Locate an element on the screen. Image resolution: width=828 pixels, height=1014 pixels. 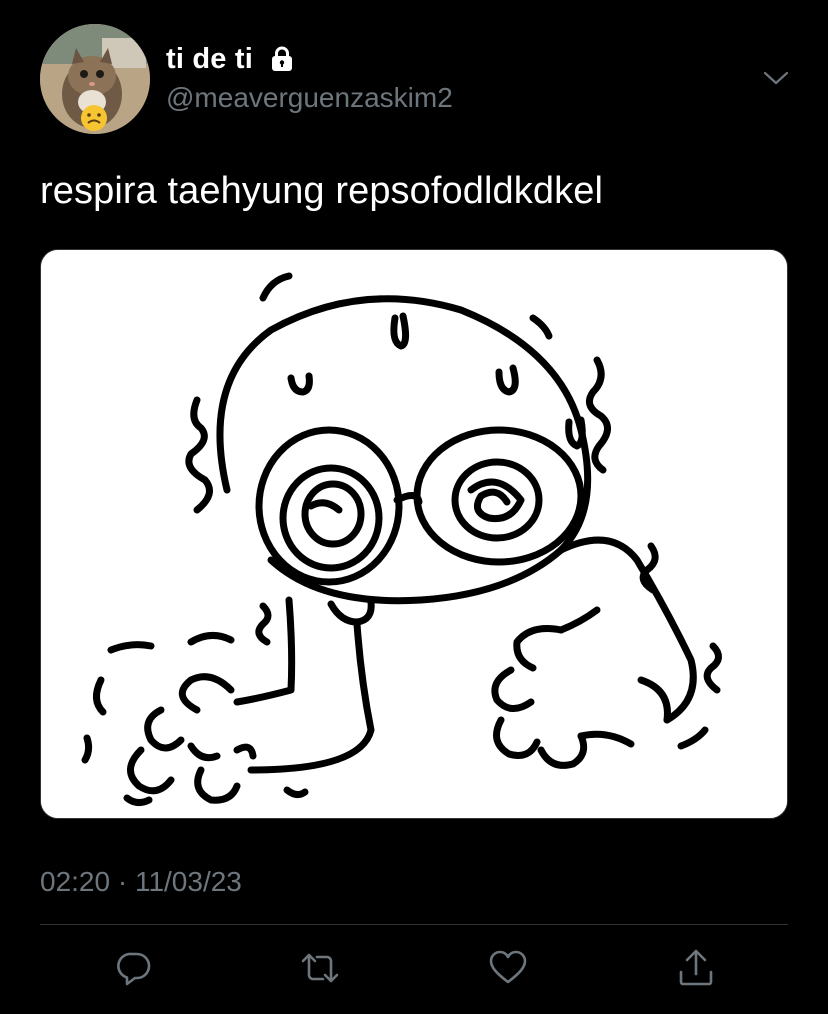
reply-icon is located at coordinates (134, 969).